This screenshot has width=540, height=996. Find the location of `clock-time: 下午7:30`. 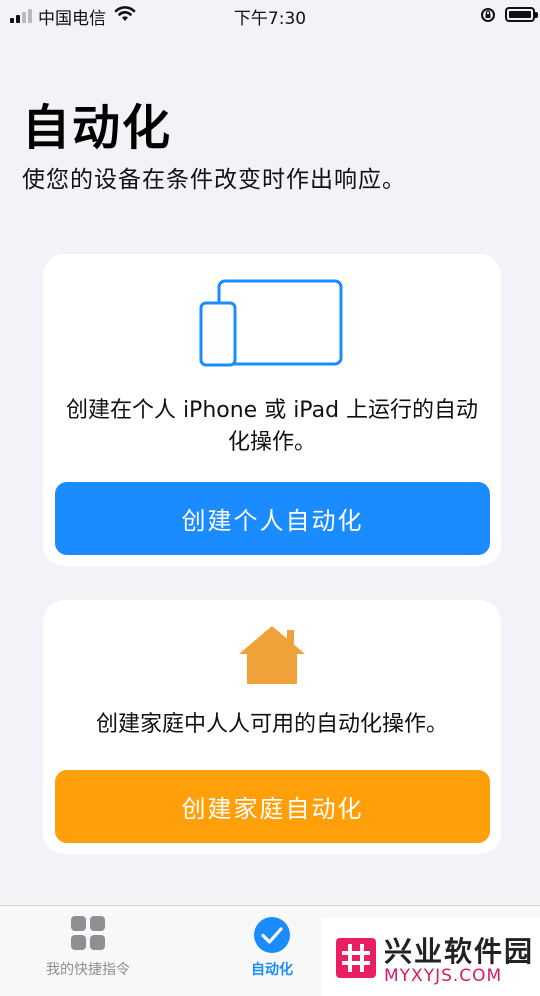

clock-time: 下午7:30 is located at coordinates (270, 19).